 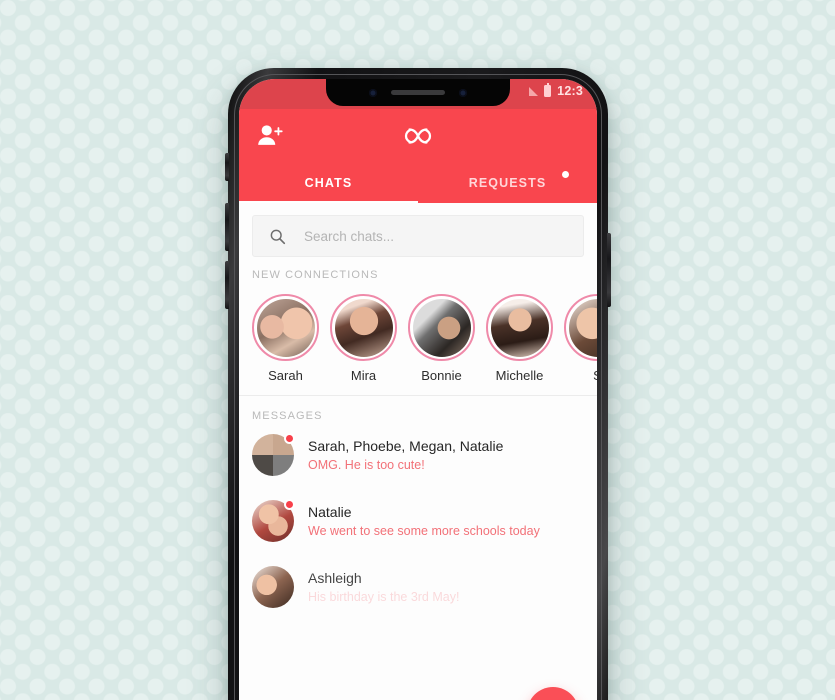 I want to click on connection-item: Michelle, so click(x=519, y=338).